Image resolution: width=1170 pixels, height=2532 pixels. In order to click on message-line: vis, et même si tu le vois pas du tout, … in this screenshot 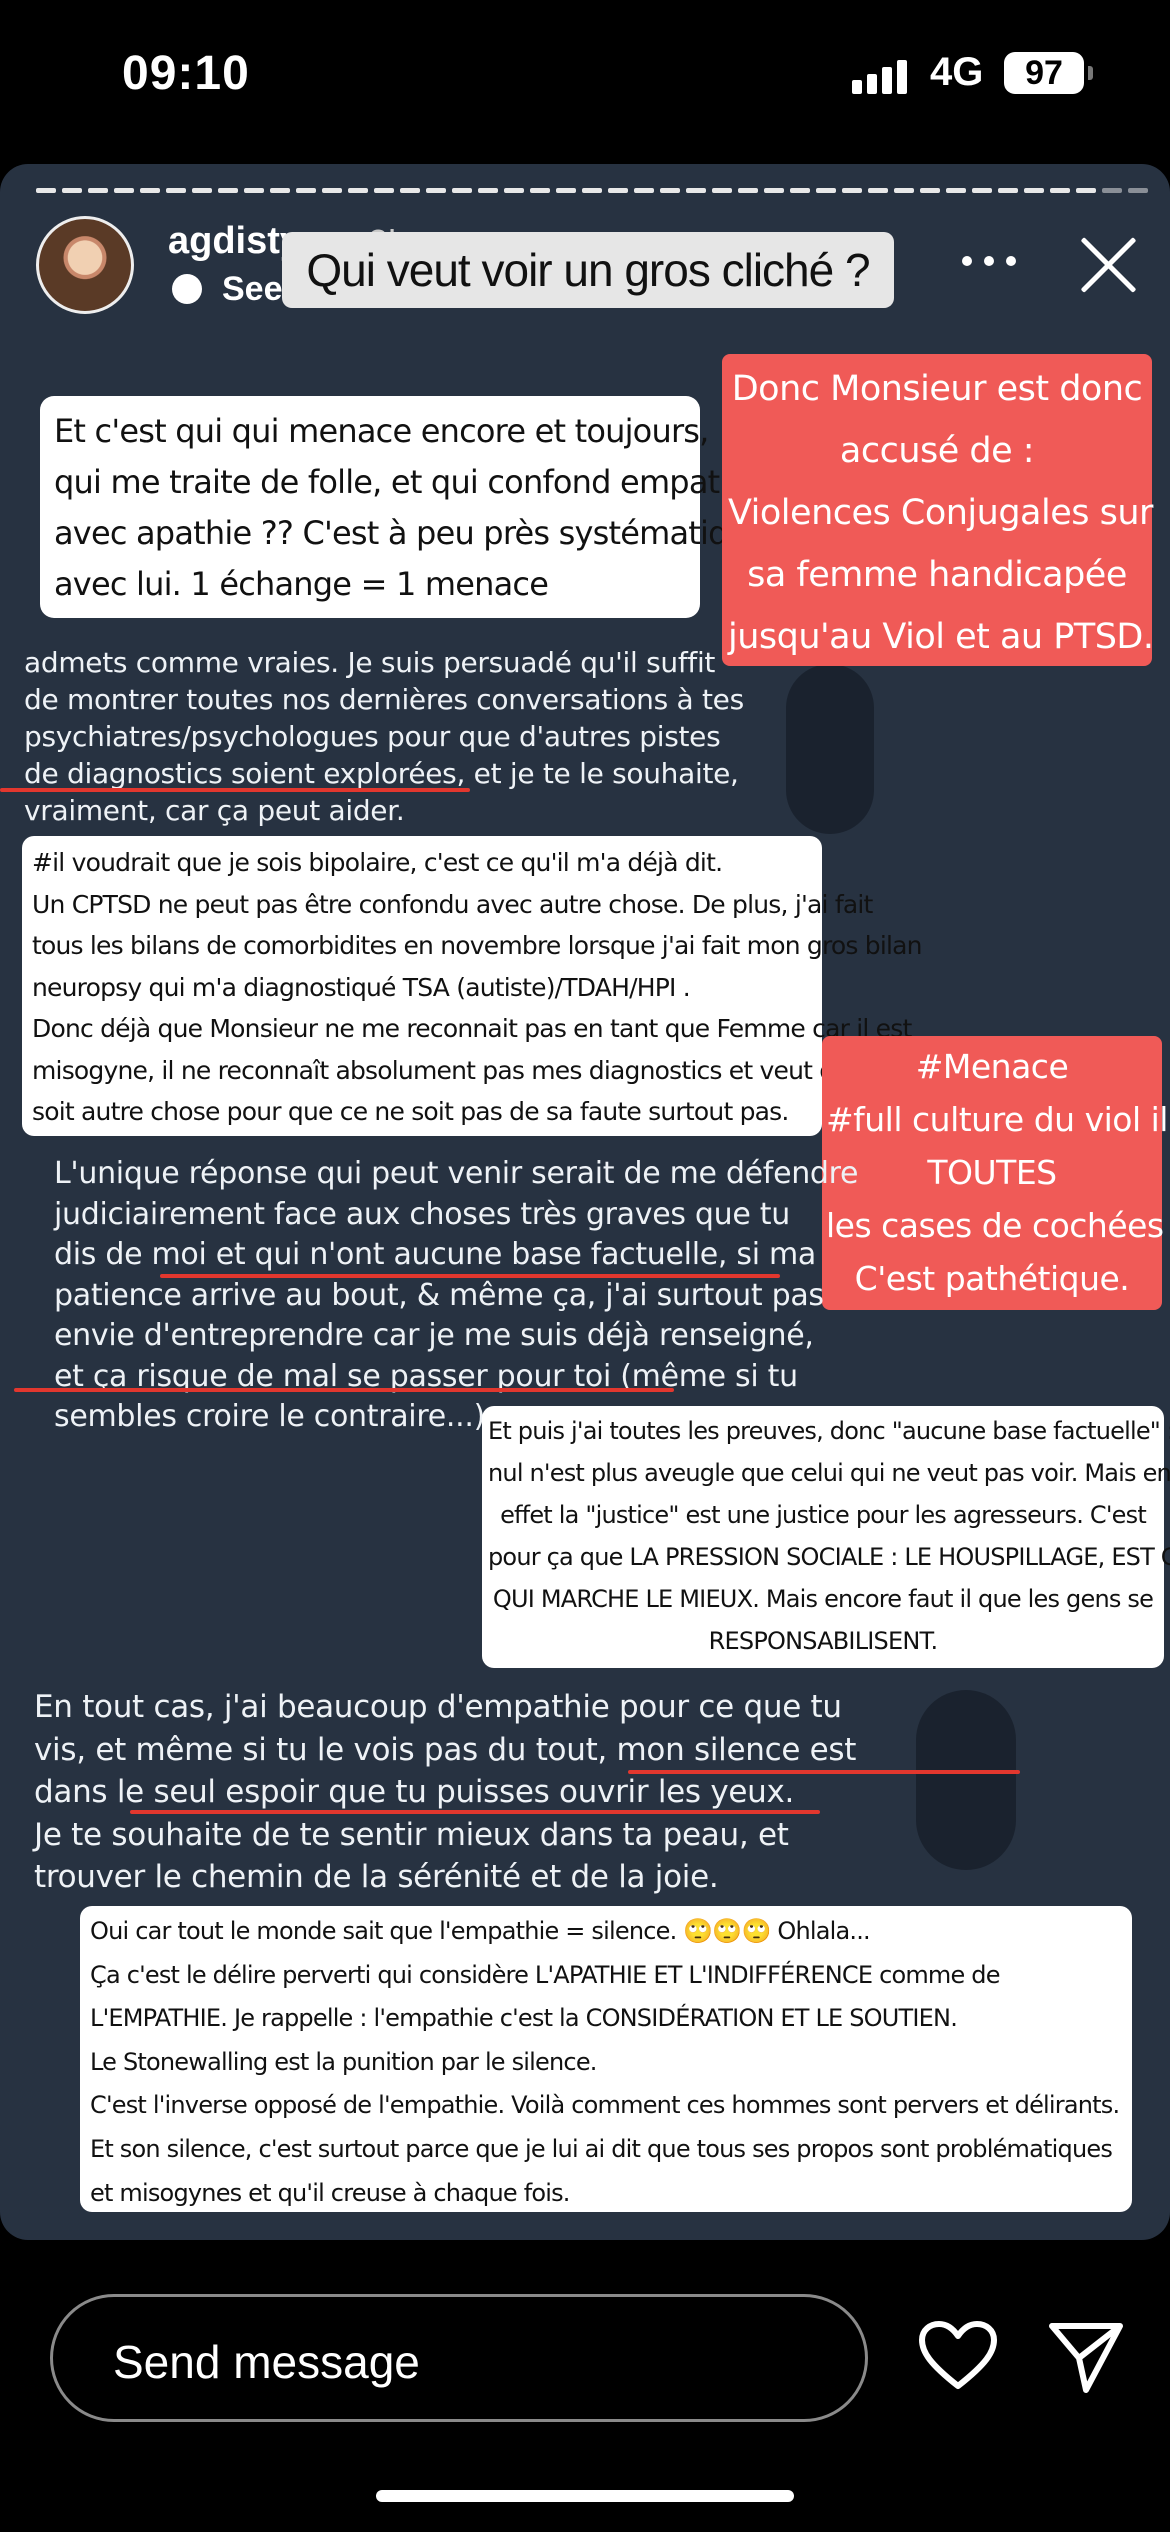, I will do `click(445, 1749)`.